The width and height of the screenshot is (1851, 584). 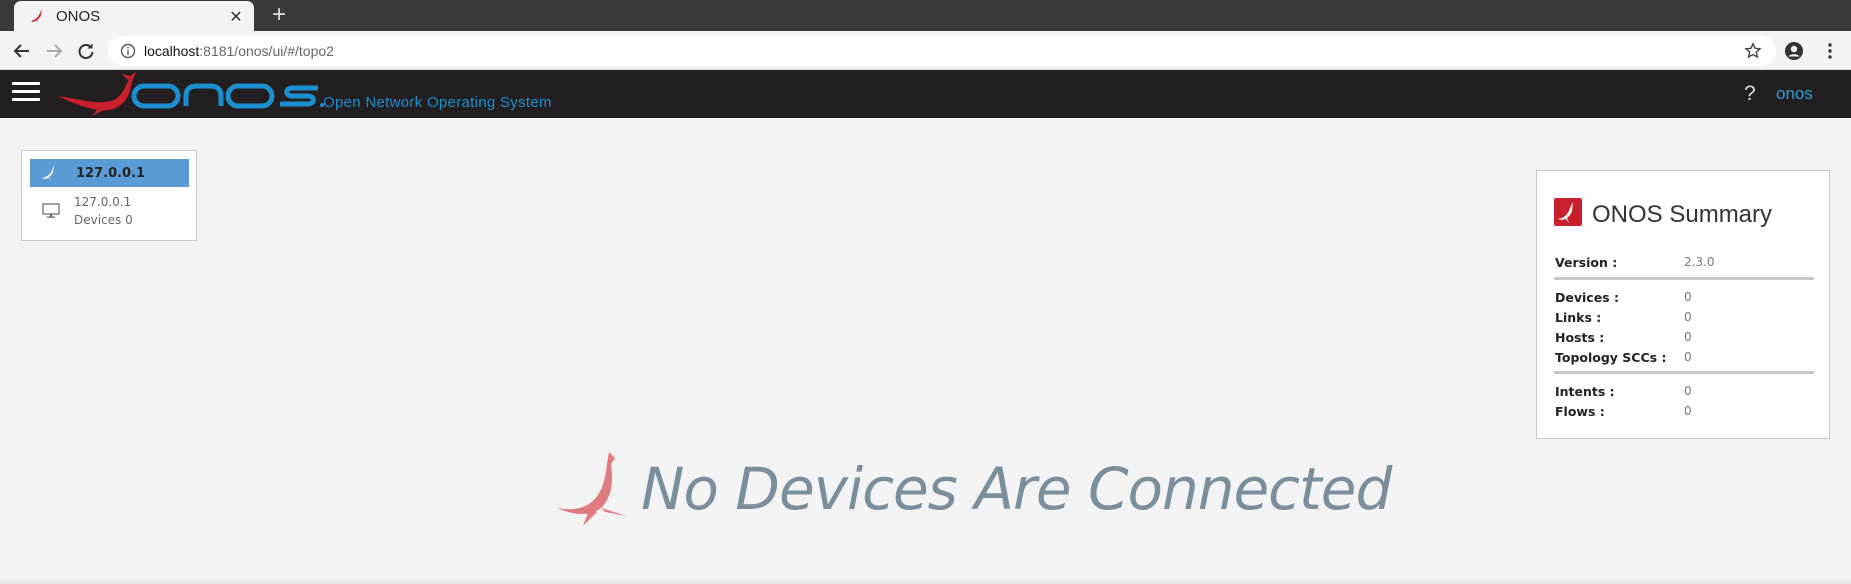 I want to click on summary-label: Links :, so click(x=1578, y=317).